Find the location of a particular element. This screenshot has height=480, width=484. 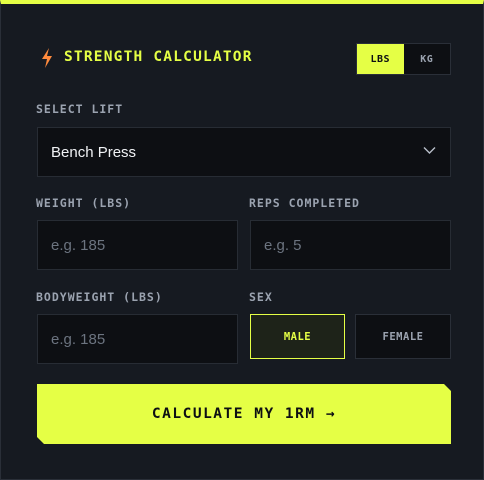

lightning-bolt-icon is located at coordinates (47, 58).